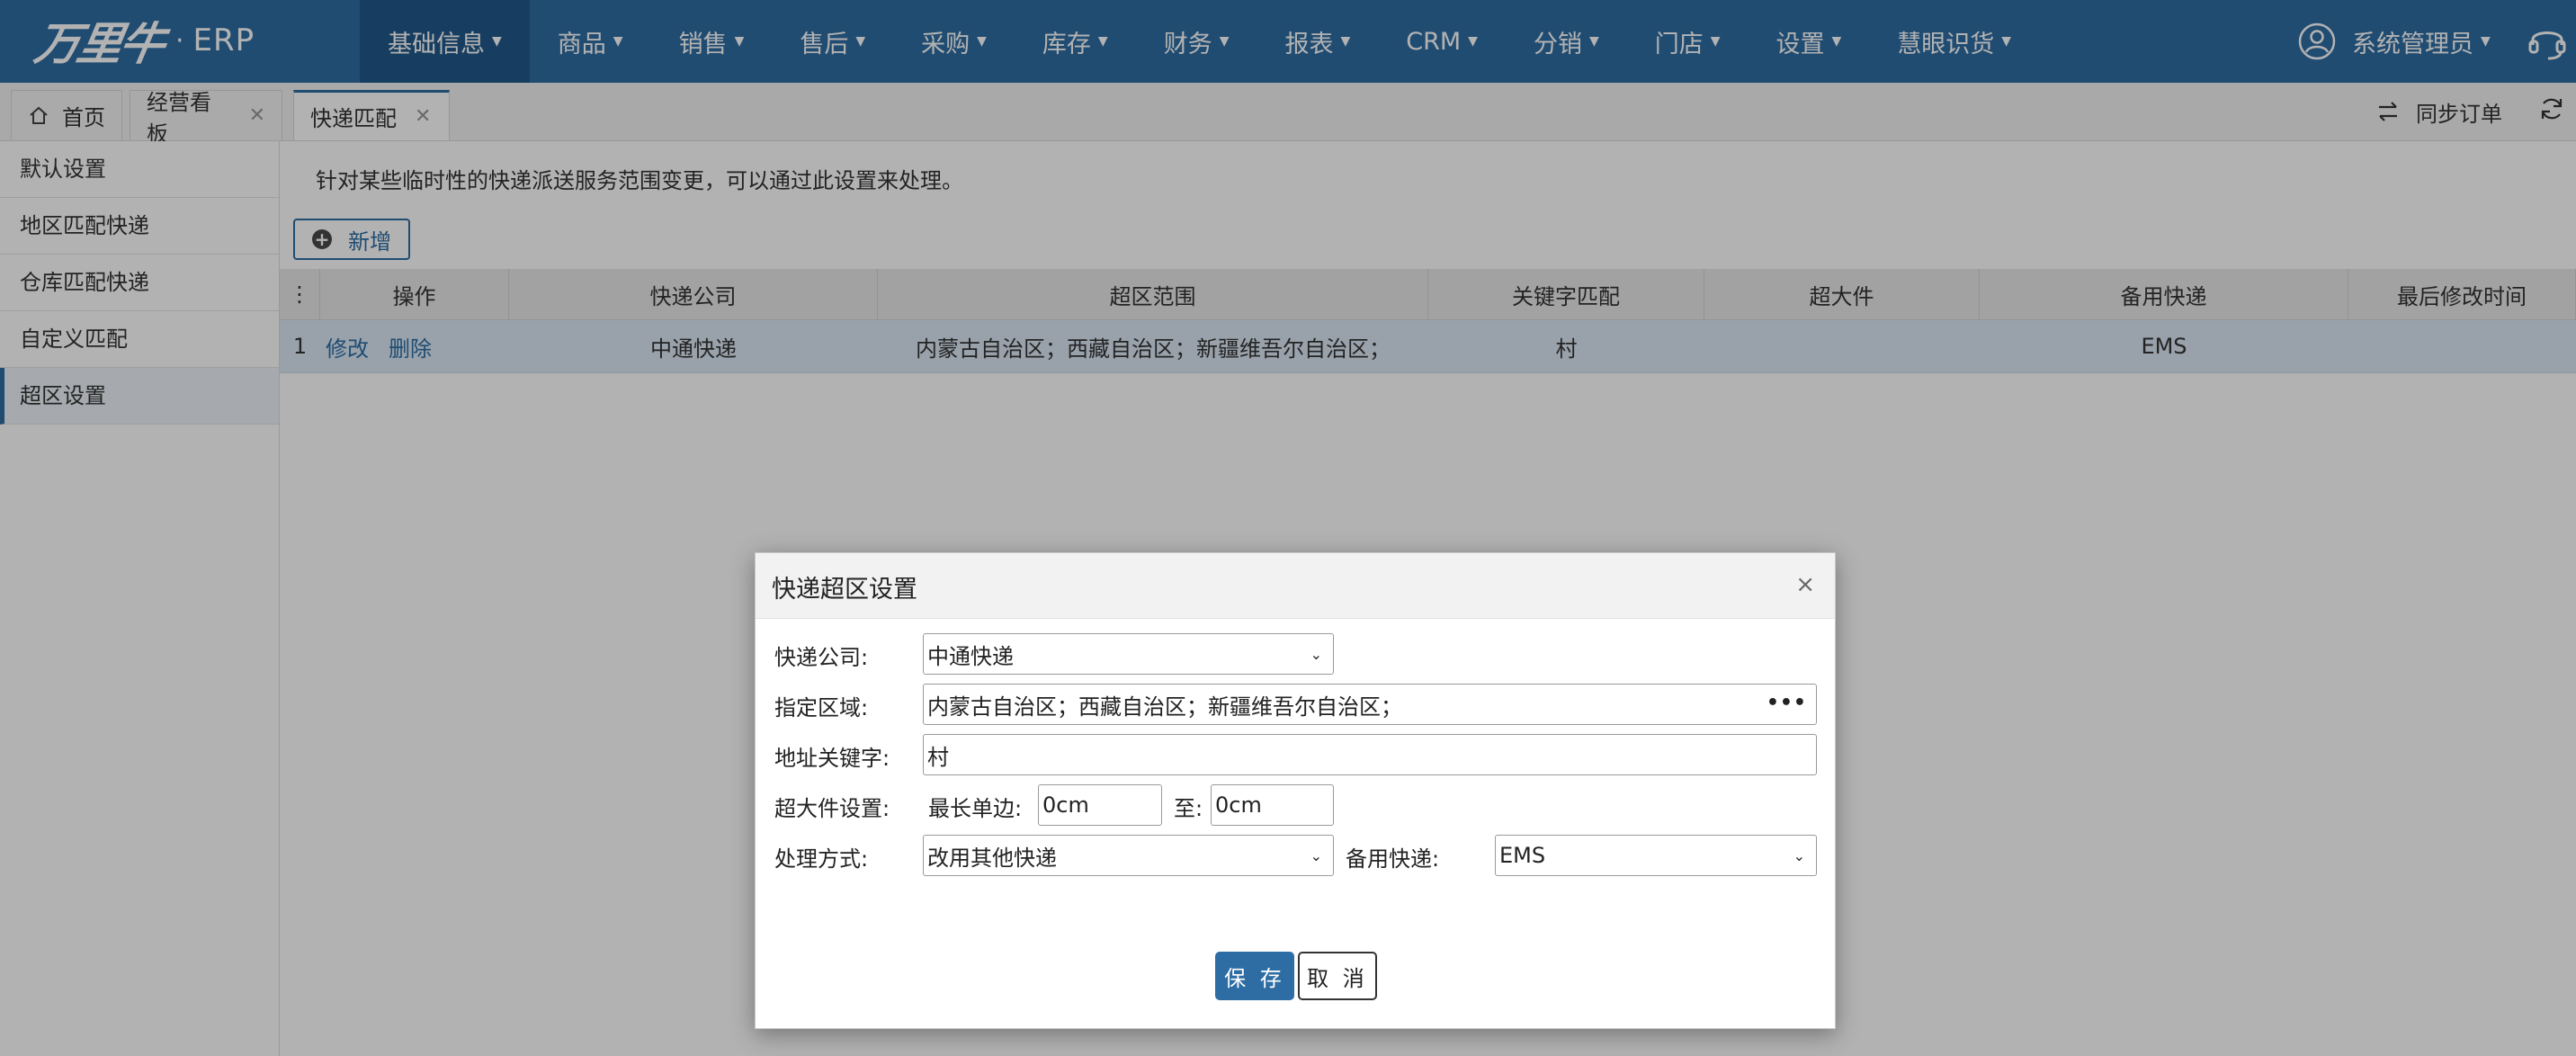 This screenshot has height=1056, width=2576. Describe the element at coordinates (992, 858) in the screenshot. I see `handle-value: 改用其他快递` at that location.